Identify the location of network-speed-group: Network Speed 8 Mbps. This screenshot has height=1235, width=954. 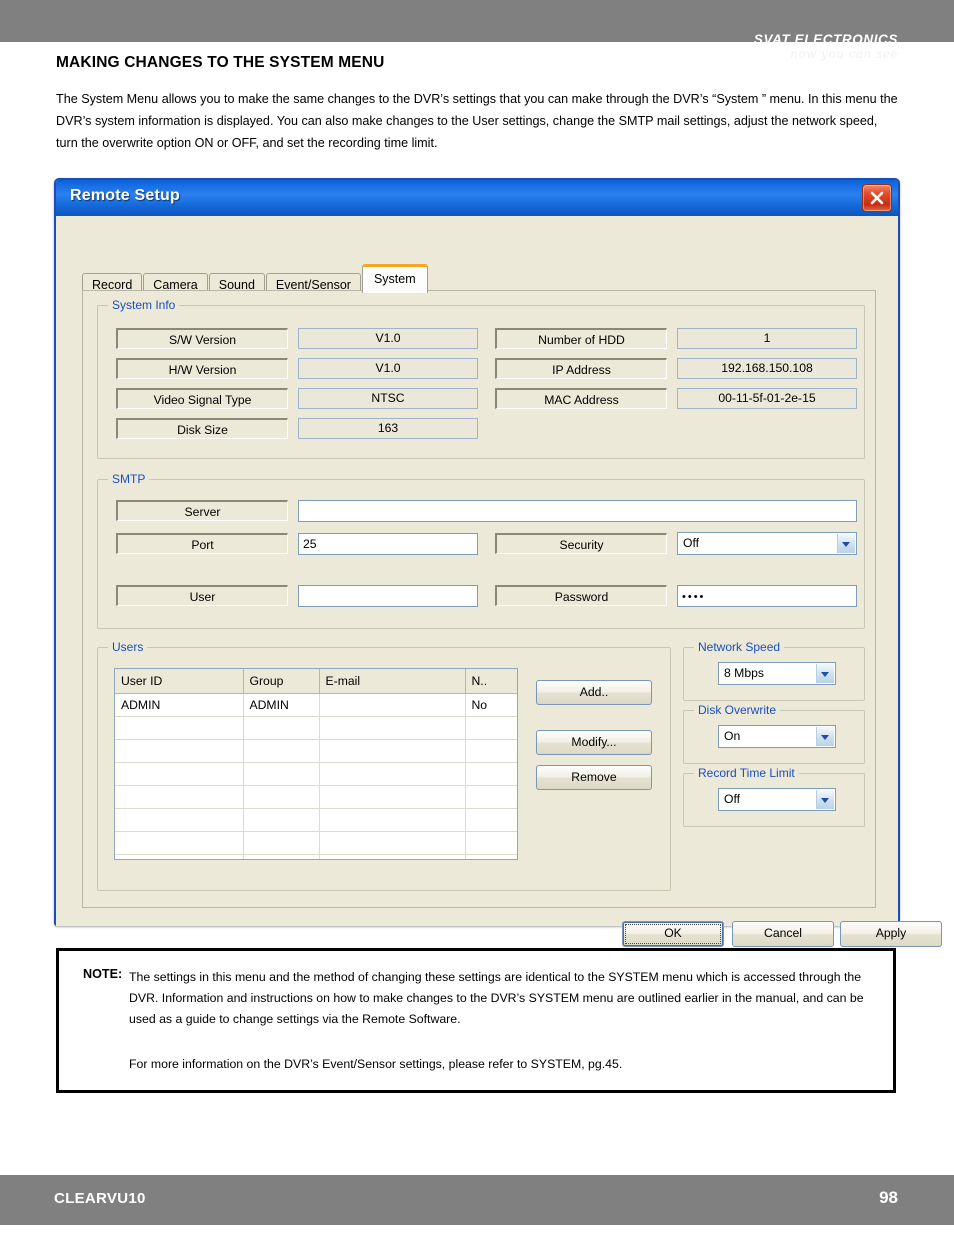
(774, 670).